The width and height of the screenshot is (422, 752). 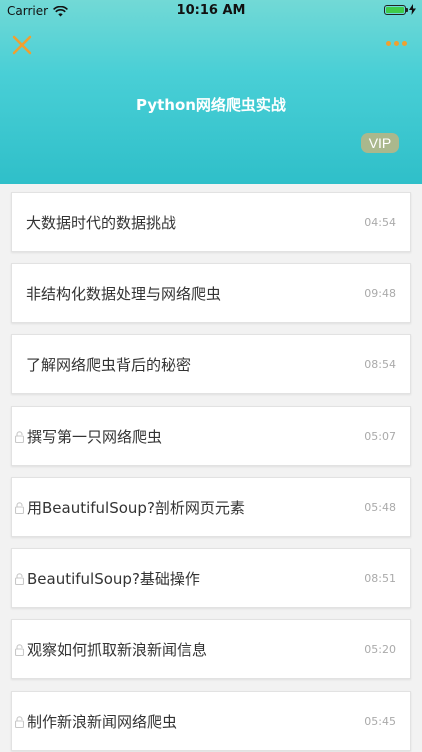 I want to click on lesson-title: 制作新浪新闻网络爬虫, so click(x=102, y=722).